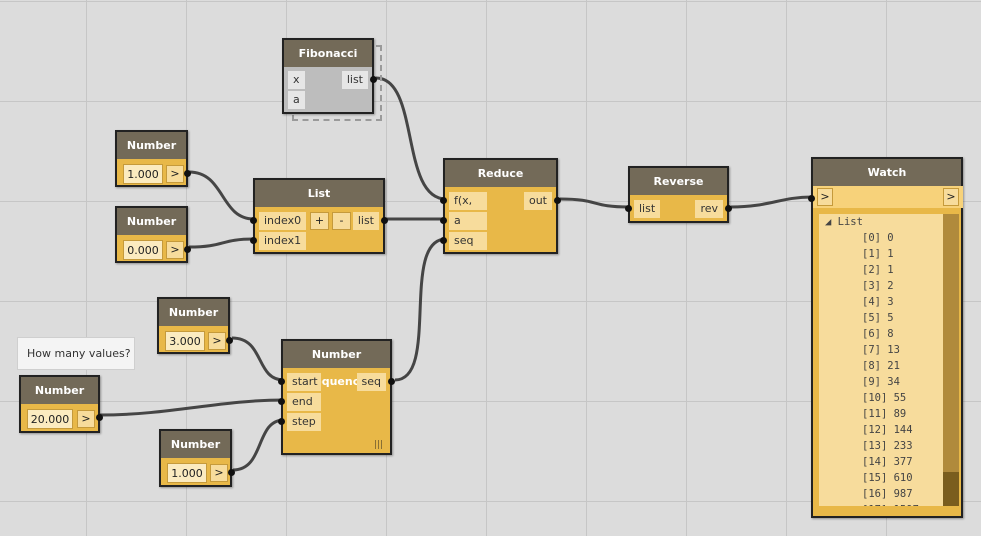 Image resolution: width=981 pixels, height=536 pixels. Describe the element at coordinates (336, 397) in the screenshot. I see `node-number-sequence: Number Sequence start end step seq |||` at that location.